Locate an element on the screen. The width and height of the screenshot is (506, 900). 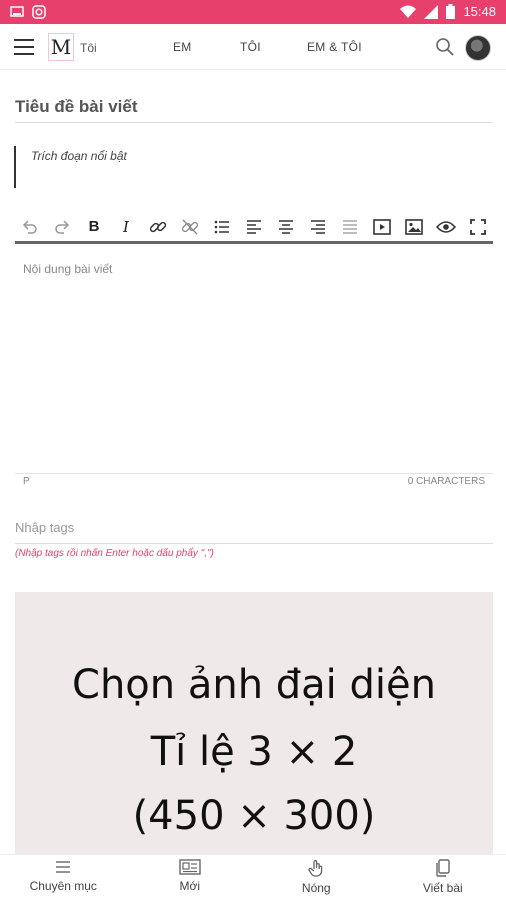
unlink-icon is located at coordinates (190, 227).